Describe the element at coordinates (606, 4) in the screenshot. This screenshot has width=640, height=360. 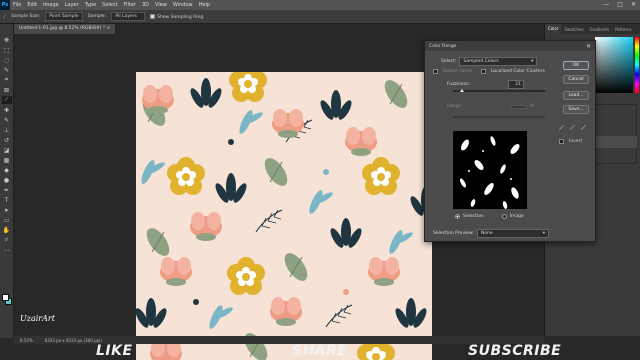
I see `minimize-button: —` at that location.